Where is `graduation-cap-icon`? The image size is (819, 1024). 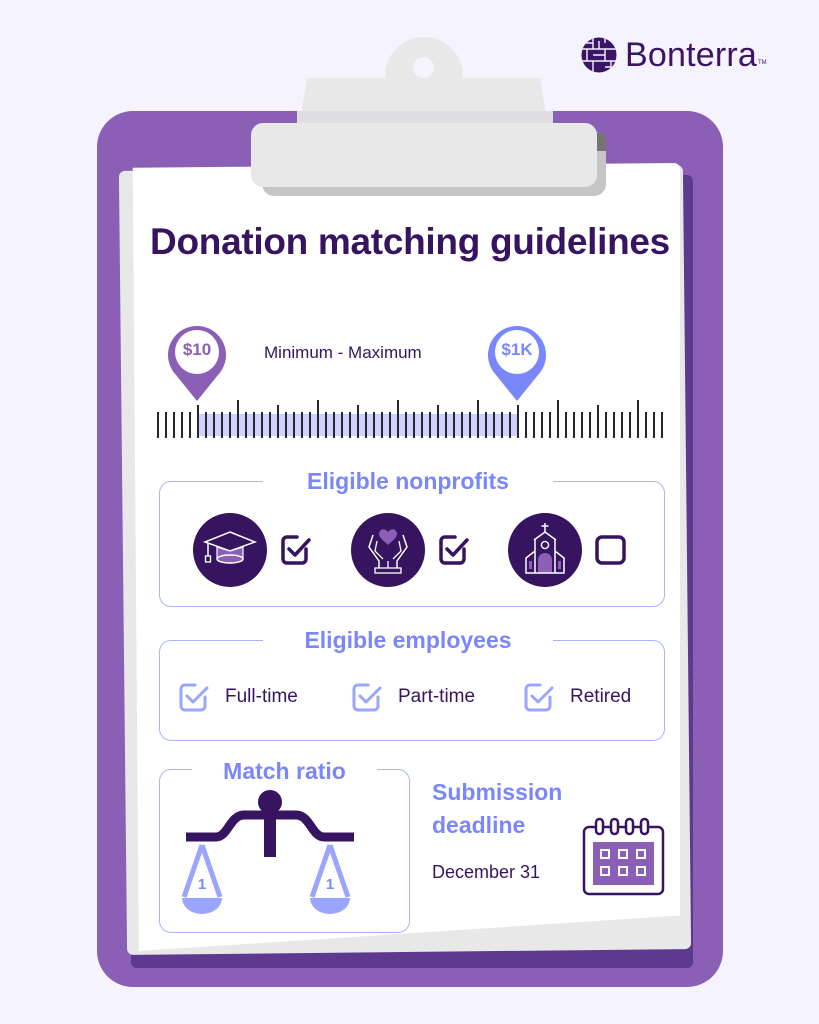 graduation-cap-icon is located at coordinates (230, 547).